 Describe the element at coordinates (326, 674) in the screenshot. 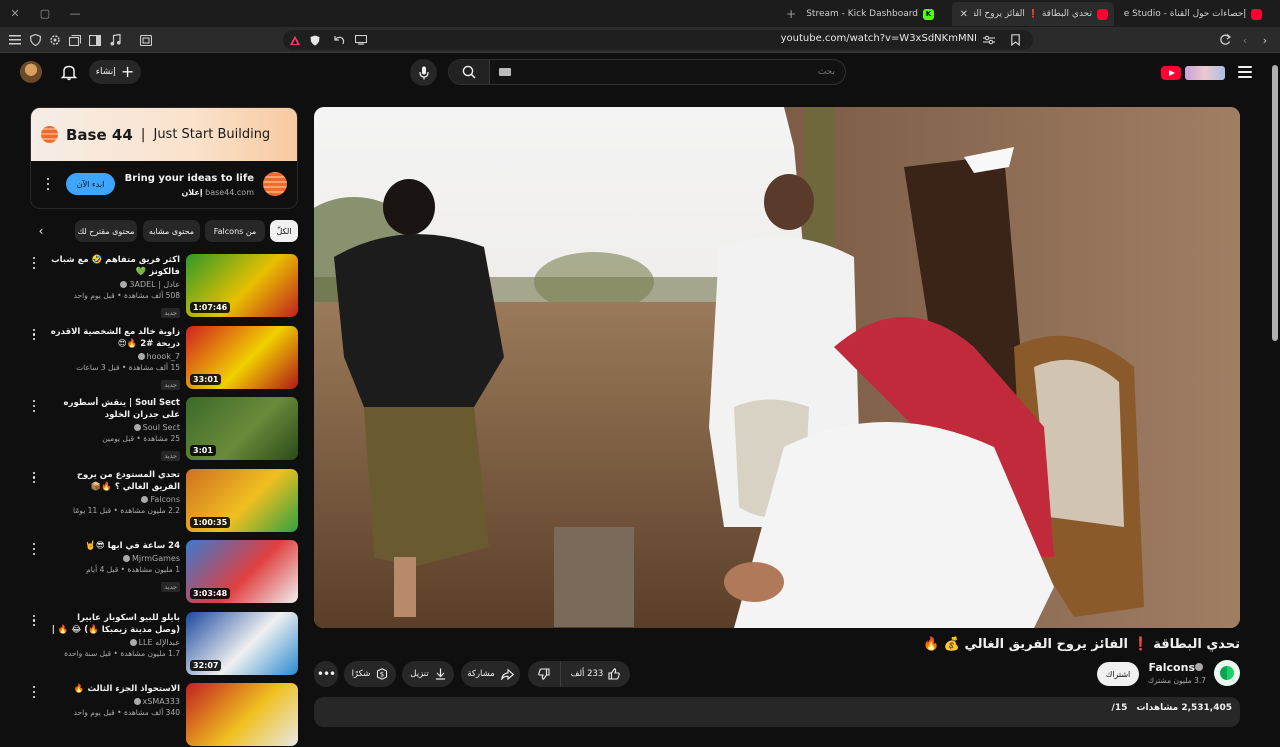

I see `more-actions-button: •••` at that location.